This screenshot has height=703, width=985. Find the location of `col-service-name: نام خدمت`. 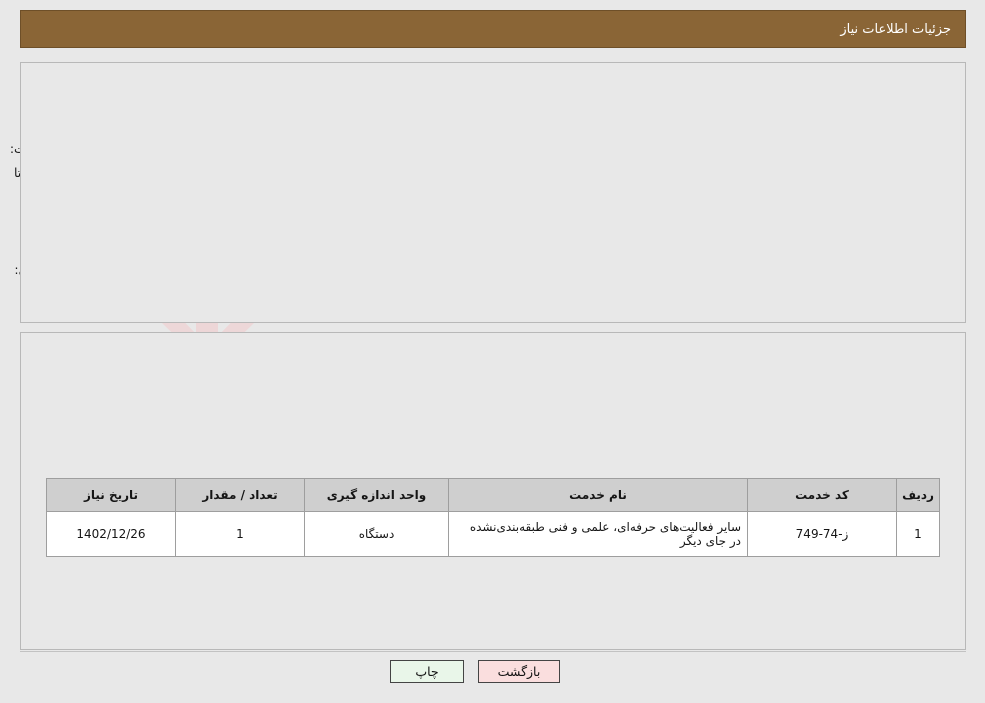

col-service-name: نام خدمت is located at coordinates (598, 495).